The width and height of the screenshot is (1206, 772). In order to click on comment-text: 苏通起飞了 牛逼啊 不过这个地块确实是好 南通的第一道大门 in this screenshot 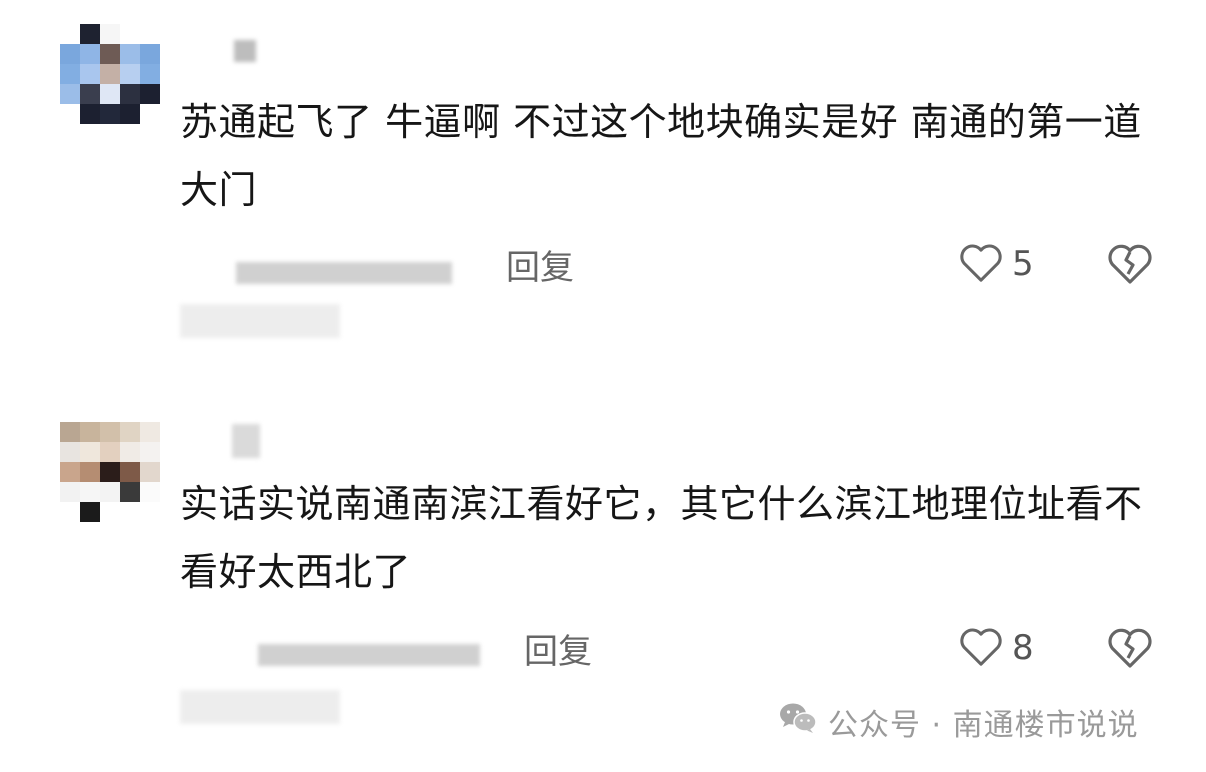, I will do `click(661, 156)`.